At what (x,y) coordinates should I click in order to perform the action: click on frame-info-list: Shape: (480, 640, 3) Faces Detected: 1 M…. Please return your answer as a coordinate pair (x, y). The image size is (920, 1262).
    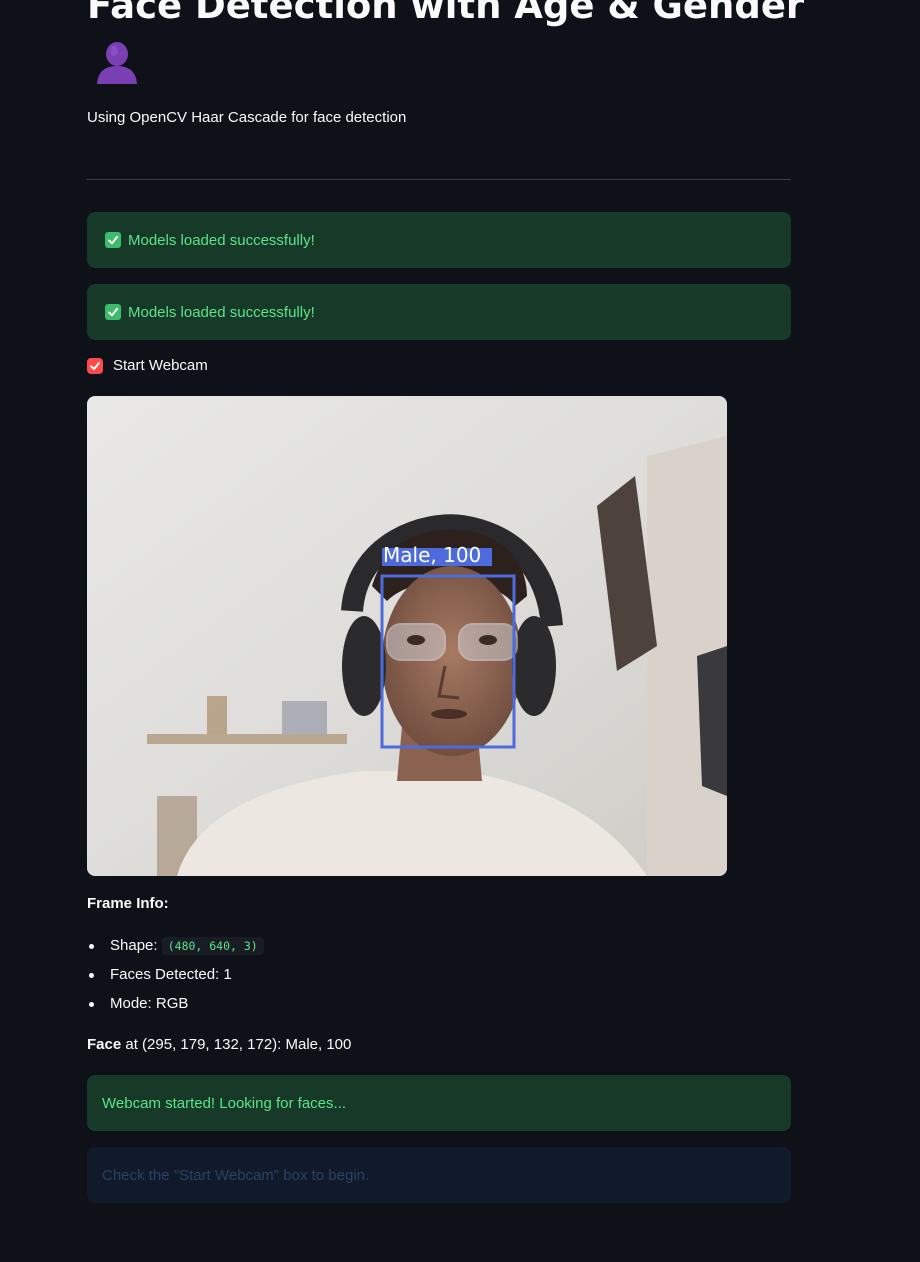
    Looking at the image, I should click on (175, 976).